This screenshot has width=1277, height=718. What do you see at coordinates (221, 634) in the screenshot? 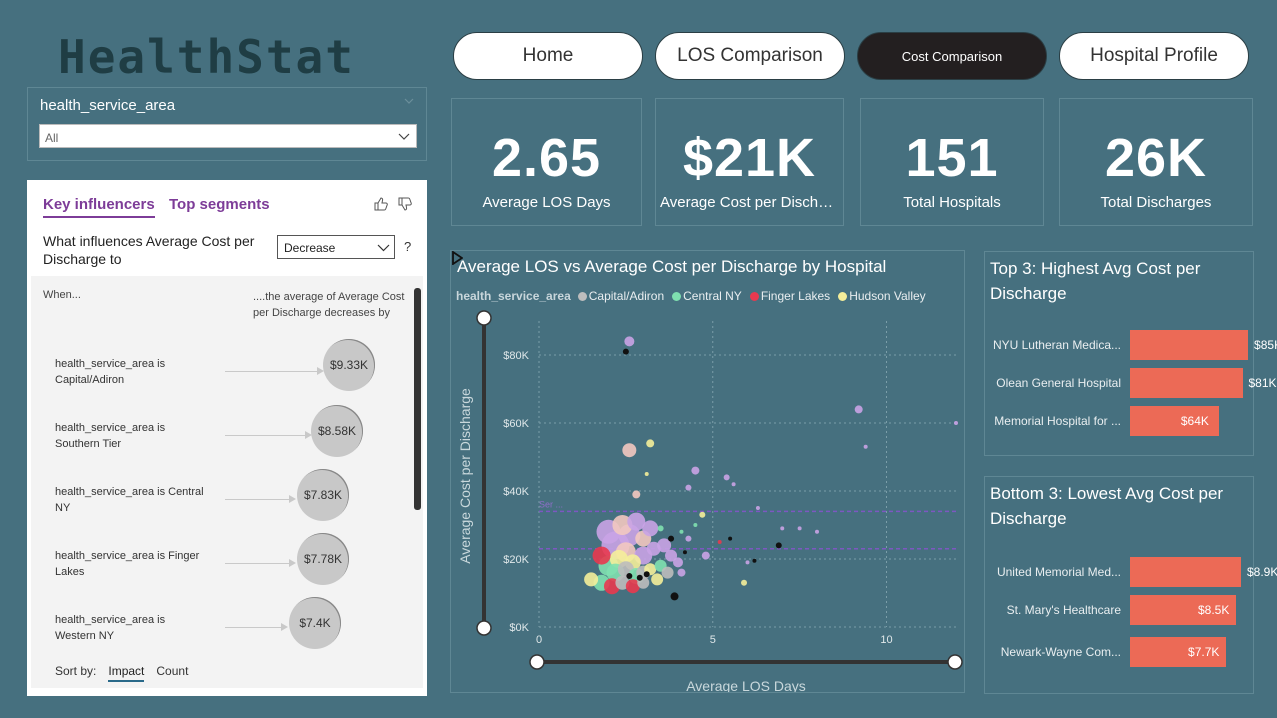
I see `influencer-row: health_service_area is Western NY $7.4K` at bounding box center [221, 634].